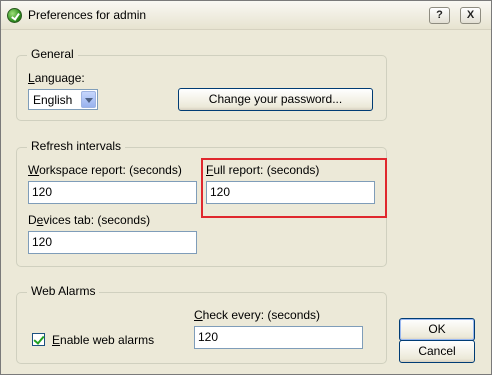 Image resolution: width=492 pixels, height=375 pixels. Describe the element at coordinates (112, 242) in the screenshot. I see `devices-tab-input: 120` at that location.